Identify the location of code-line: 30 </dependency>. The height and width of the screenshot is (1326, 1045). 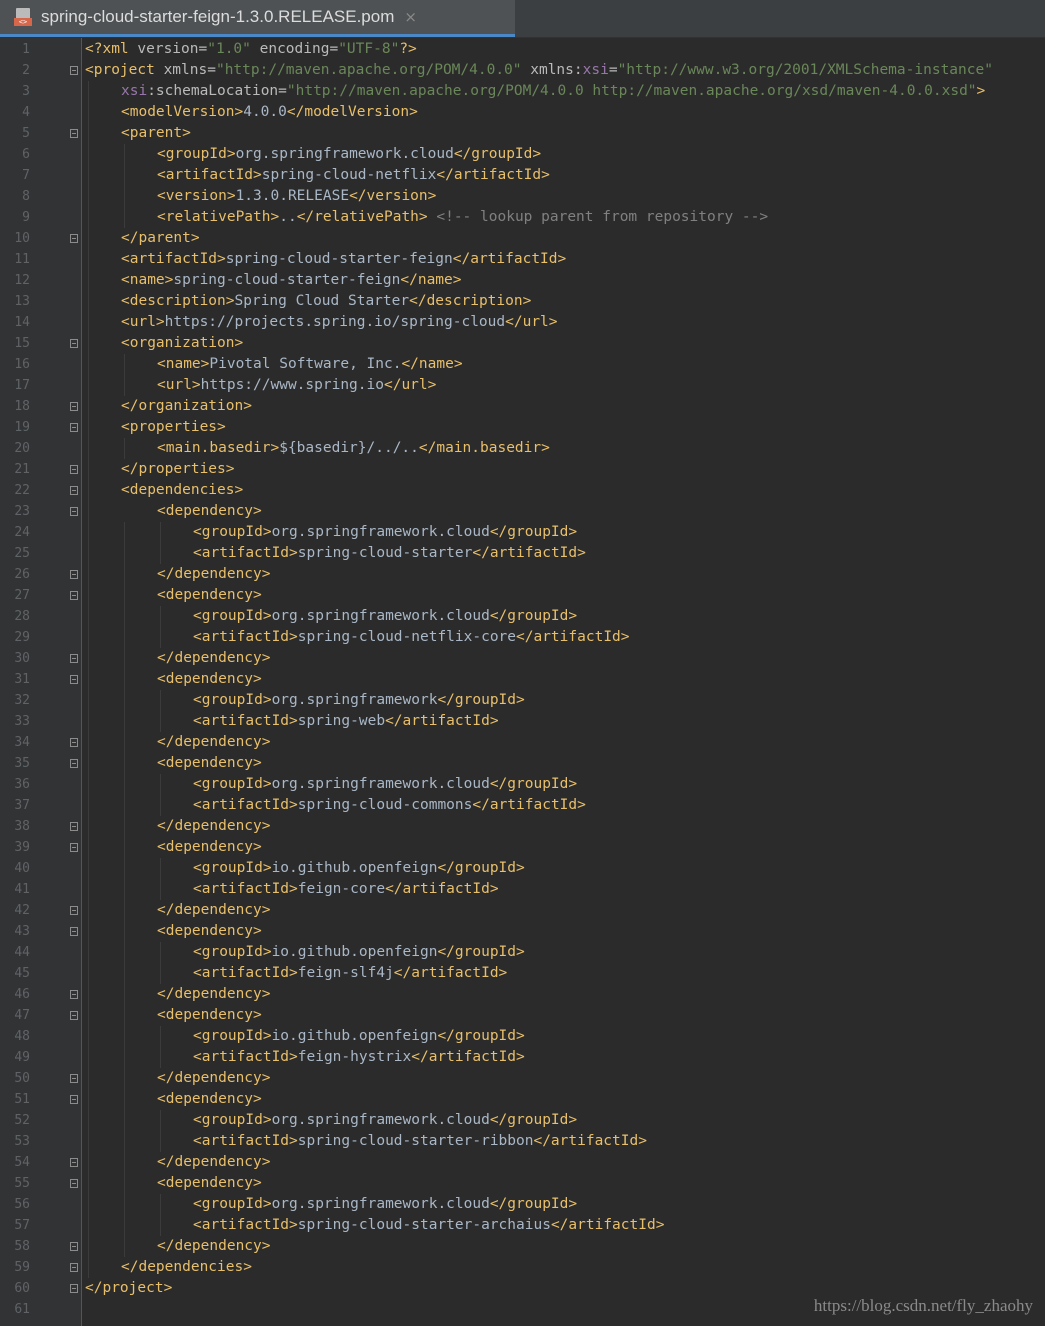
(522, 658).